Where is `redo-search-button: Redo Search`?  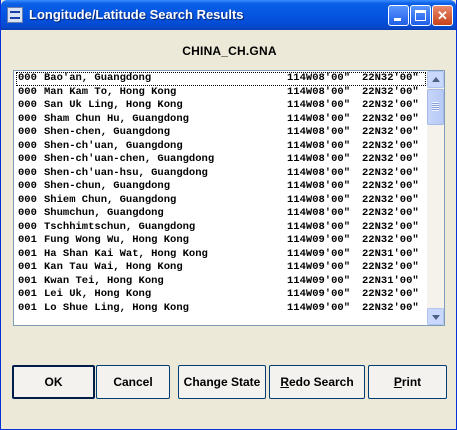 redo-search-button: Redo Search is located at coordinates (317, 382).